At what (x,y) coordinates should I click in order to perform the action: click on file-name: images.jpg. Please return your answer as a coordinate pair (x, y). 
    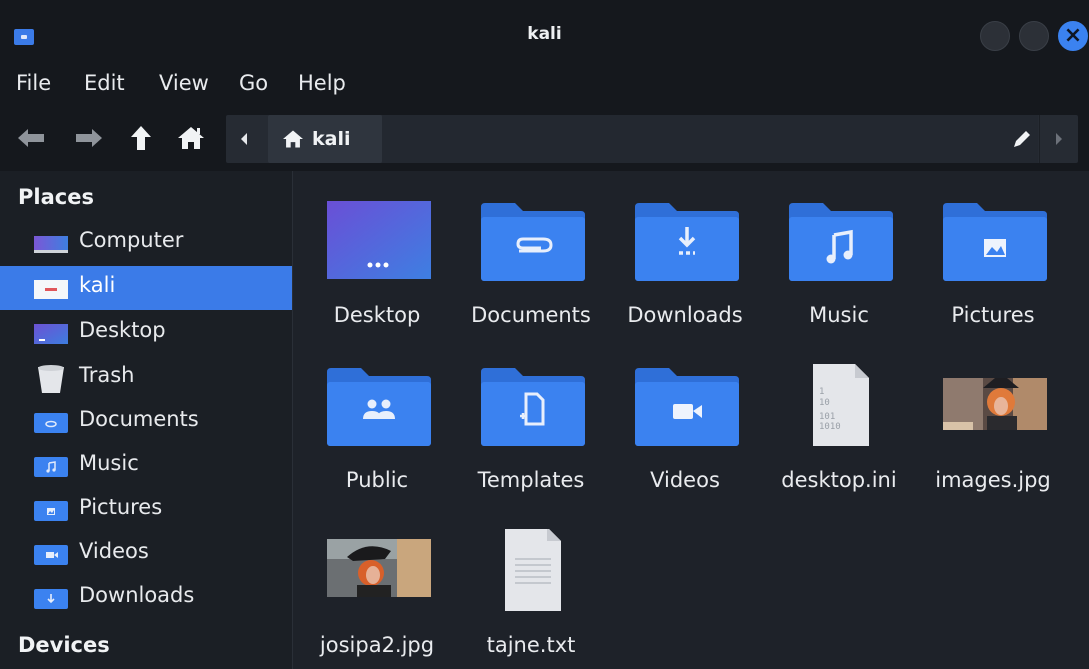
    Looking at the image, I should click on (993, 480).